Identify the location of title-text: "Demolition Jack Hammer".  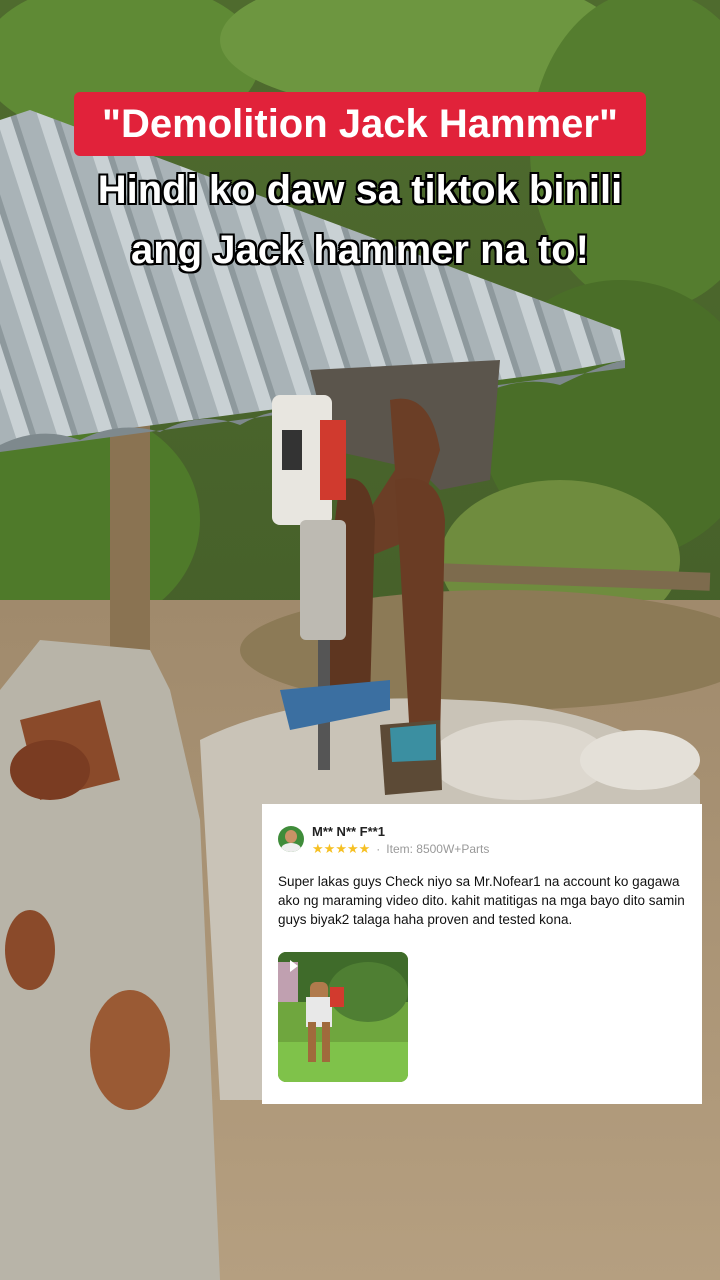
(360, 123).